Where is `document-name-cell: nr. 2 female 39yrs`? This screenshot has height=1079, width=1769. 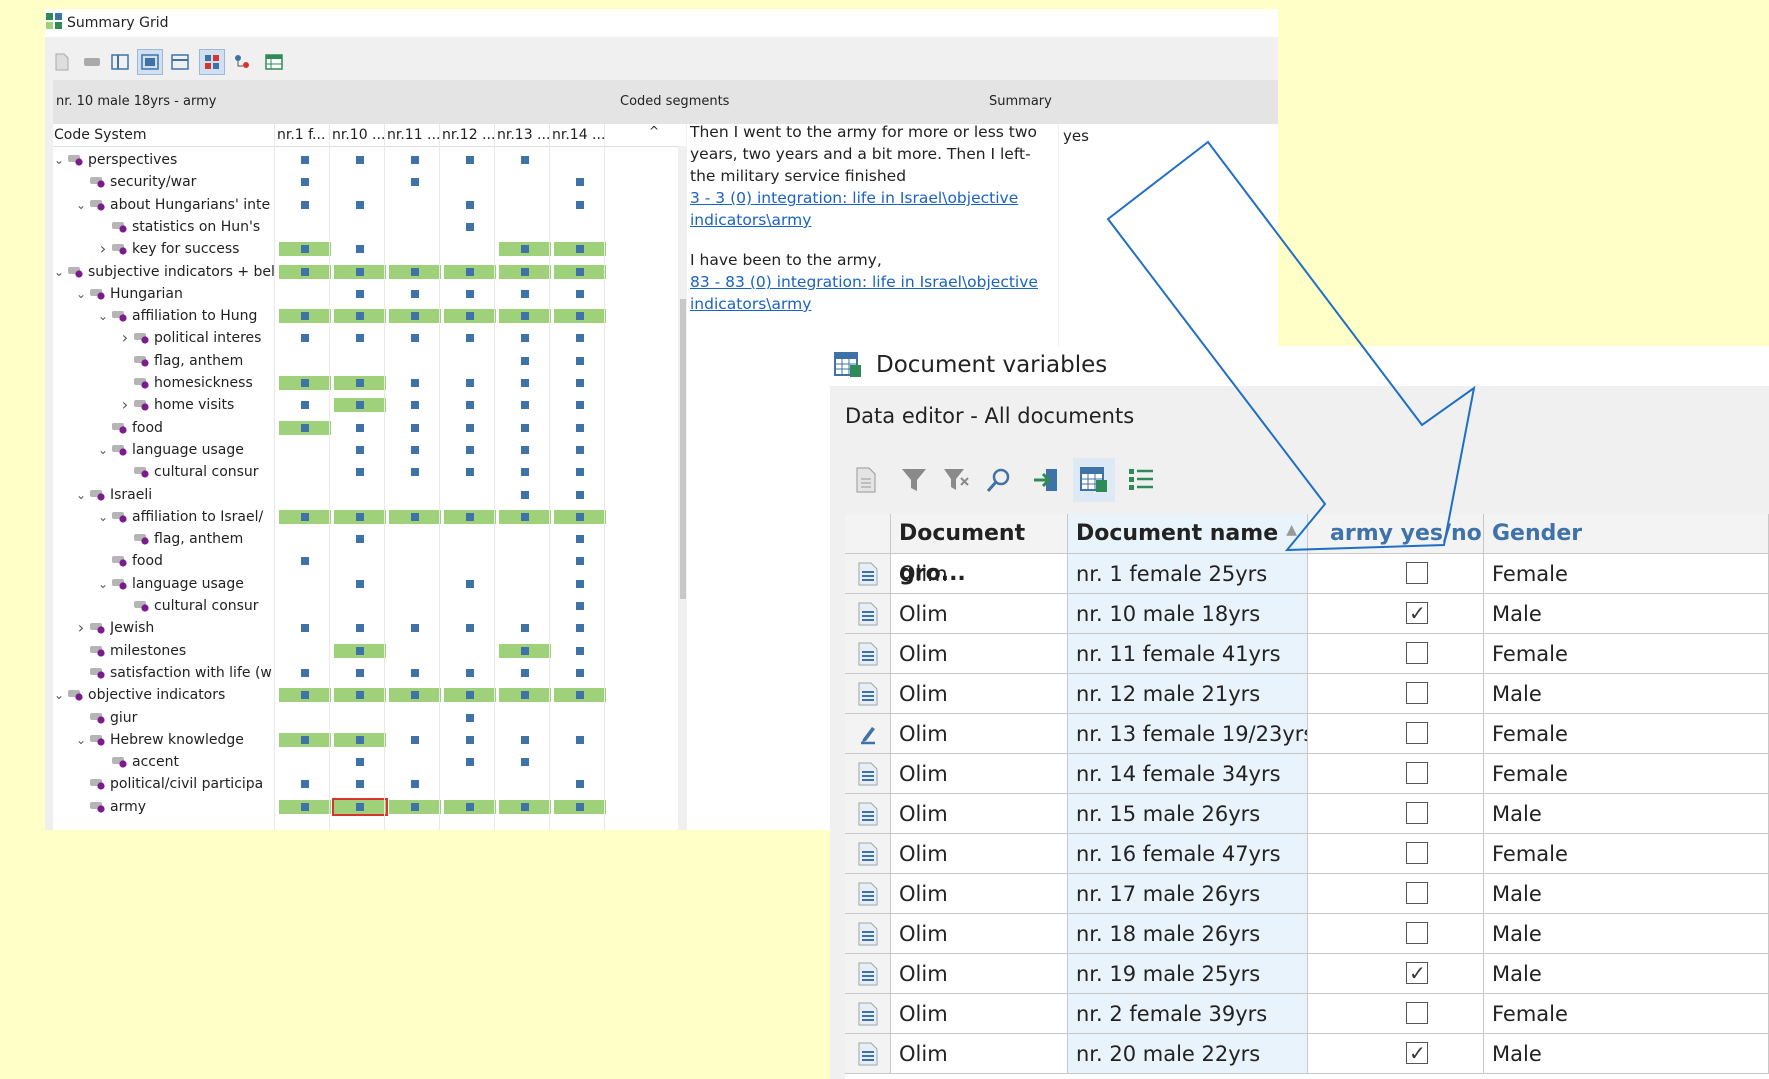 document-name-cell: nr. 2 female 39yrs is located at coordinates (1188, 1014).